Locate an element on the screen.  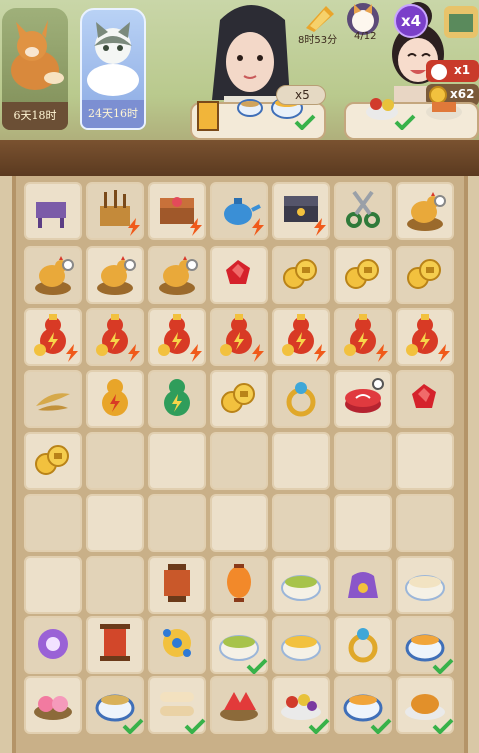
watermelon-icon is located at coordinates (239, 705).